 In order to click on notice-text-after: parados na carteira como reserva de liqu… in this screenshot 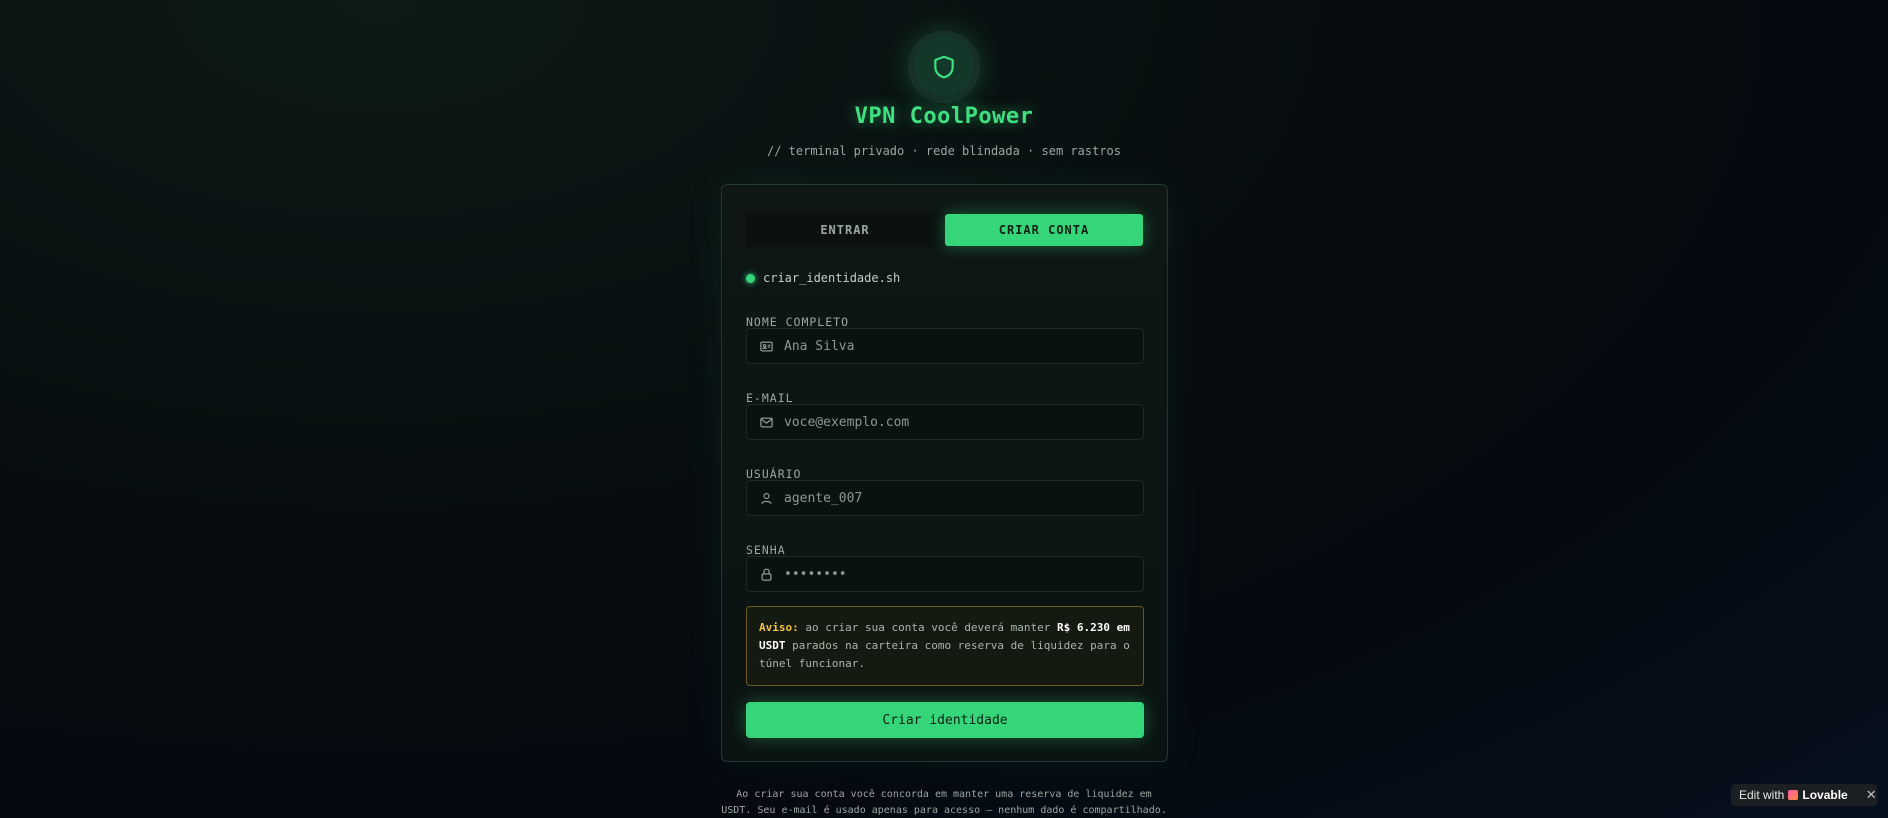, I will do `click(944, 654)`.